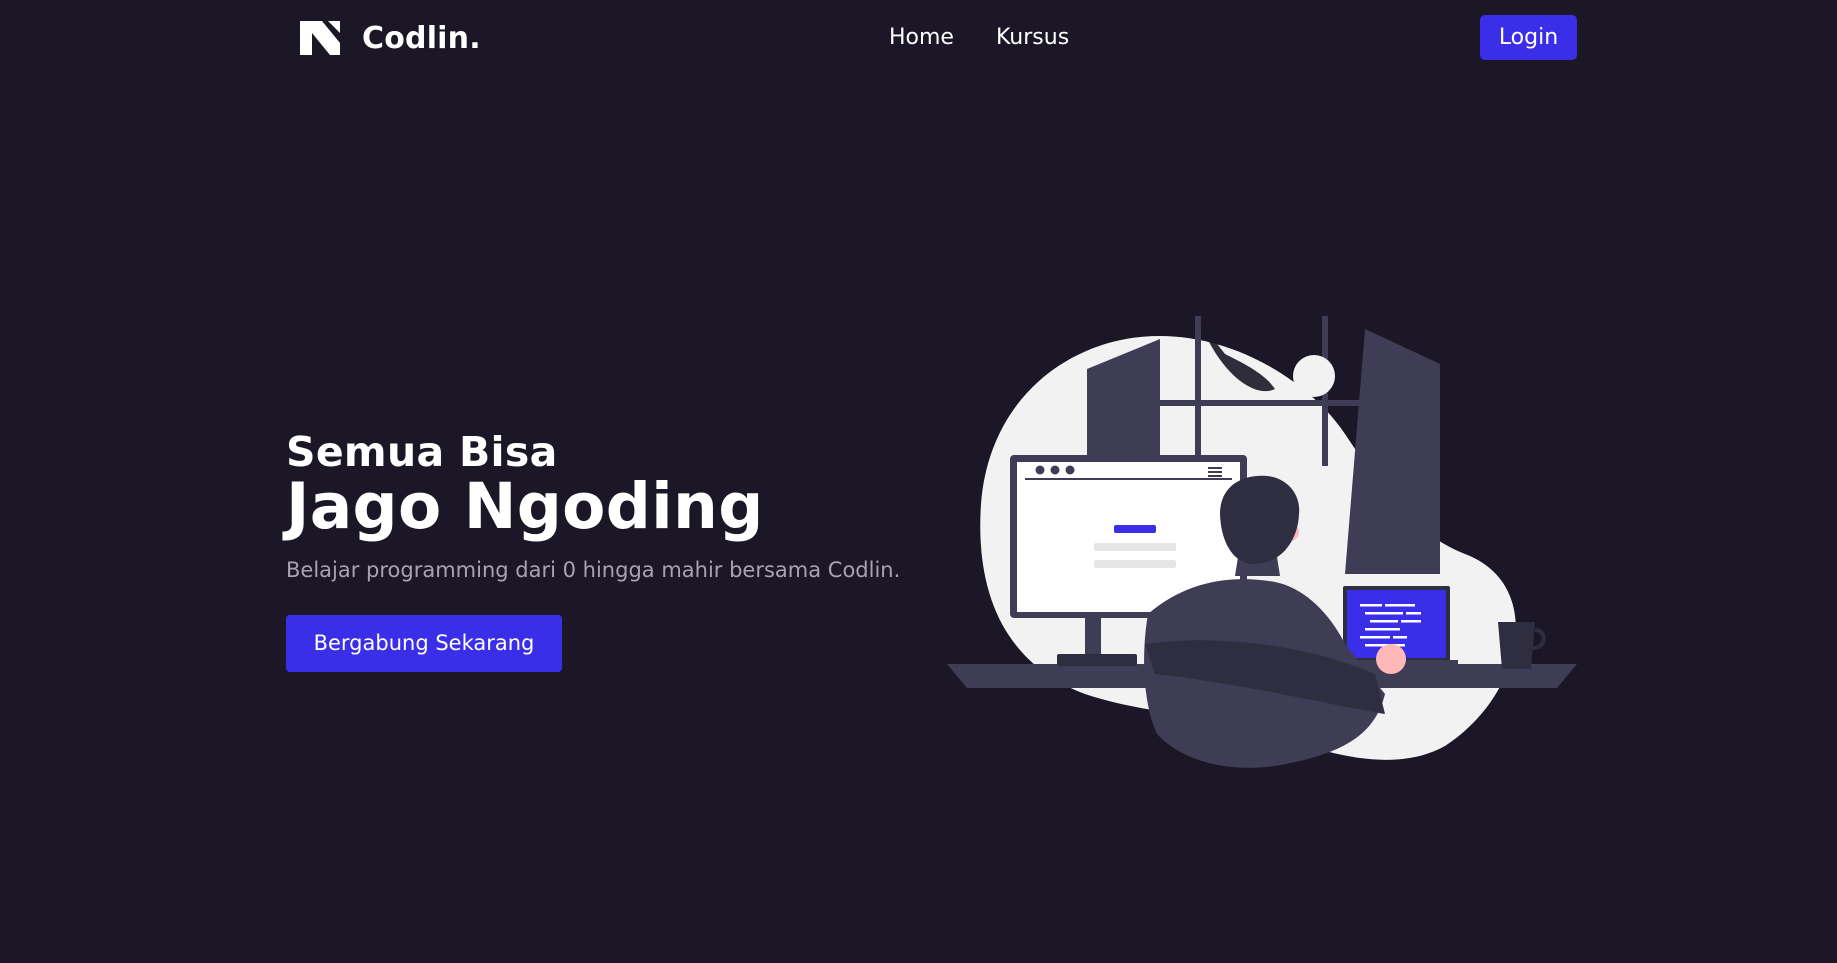 Image resolution: width=1837 pixels, height=963 pixels. I want to click on main-nav: Home Kursus, so click(979, 38).